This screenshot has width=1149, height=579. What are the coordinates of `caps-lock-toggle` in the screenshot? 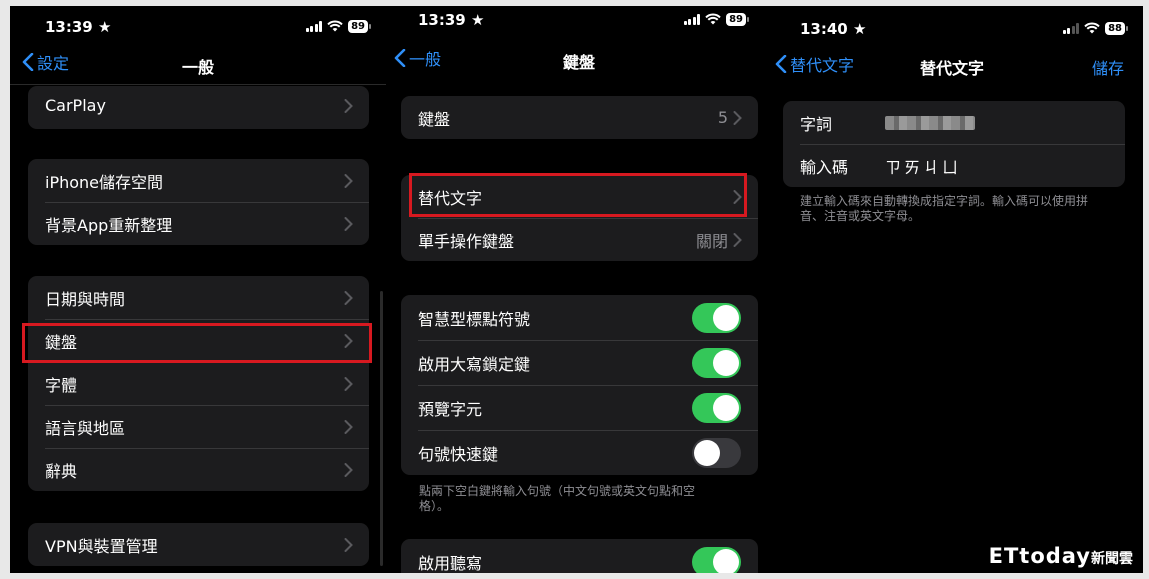 It's located at (716, 362).